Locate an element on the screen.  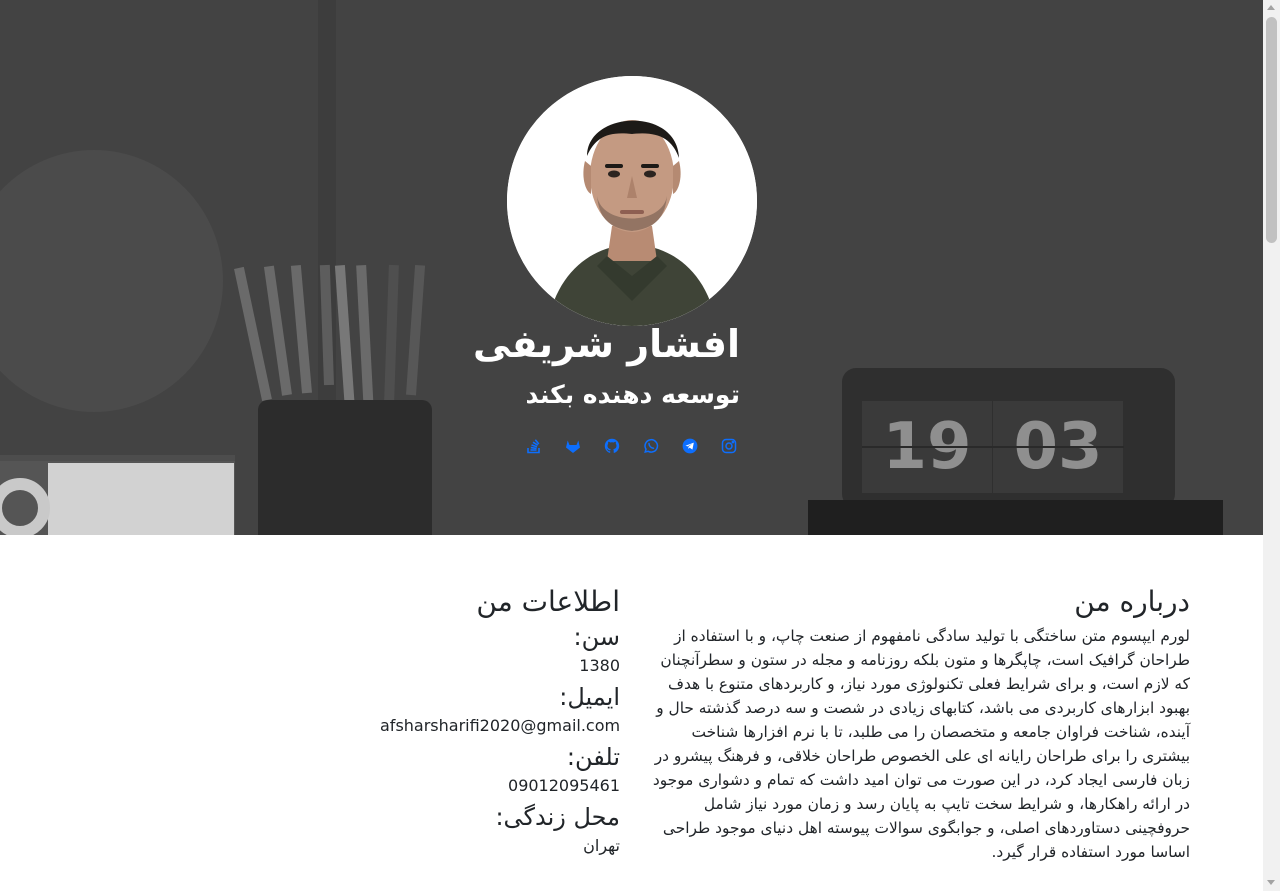
instagram-icon is located at coordinates (729, 446).